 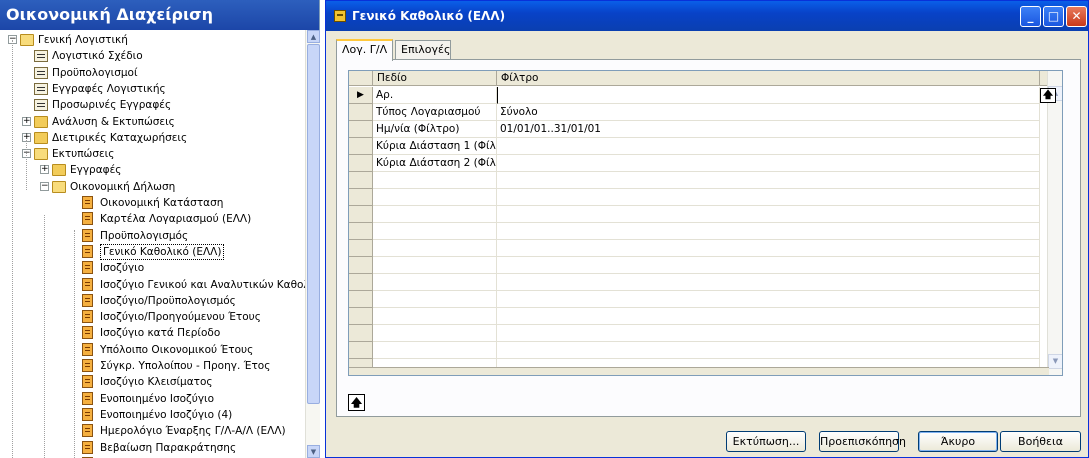 I want to click on nav-tree-item: + Διετιρικές Καταχωρήσεις, so click(x=152, y=138).